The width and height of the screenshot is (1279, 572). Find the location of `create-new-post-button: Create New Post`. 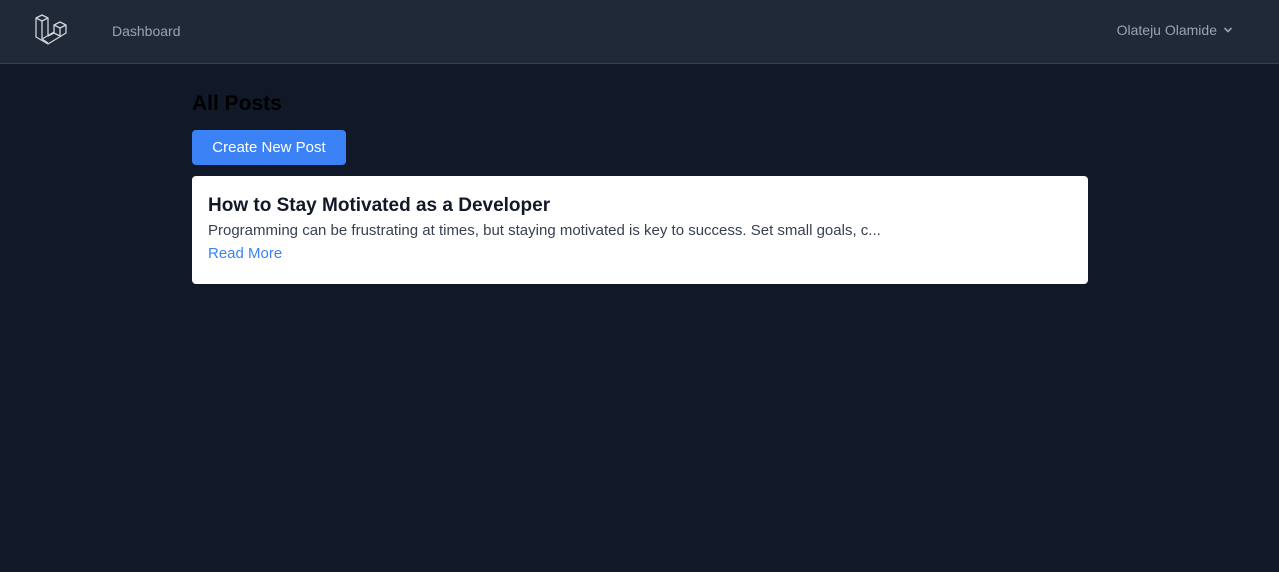

create-new-post-button: Create New Post is located at coordinates (269, 147).